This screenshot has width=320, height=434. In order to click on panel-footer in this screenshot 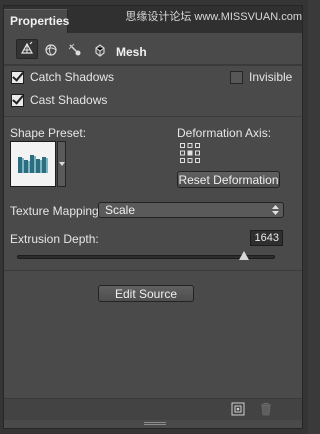, I will do `click(153, 409)`.